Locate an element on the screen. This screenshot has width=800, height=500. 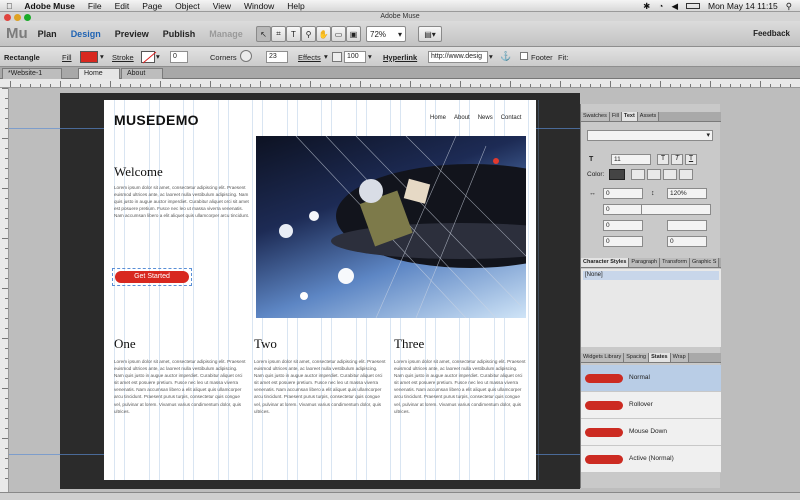
justify-icon is located at coordinates (686, 174).